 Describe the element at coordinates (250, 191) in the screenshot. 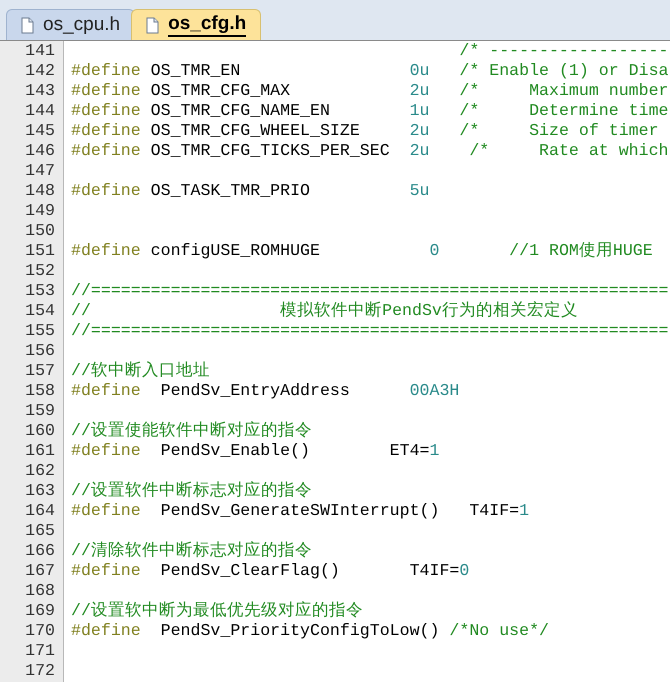

I see `code-line: #define OS_TASK_TMR_PRIO 5u` at that location.